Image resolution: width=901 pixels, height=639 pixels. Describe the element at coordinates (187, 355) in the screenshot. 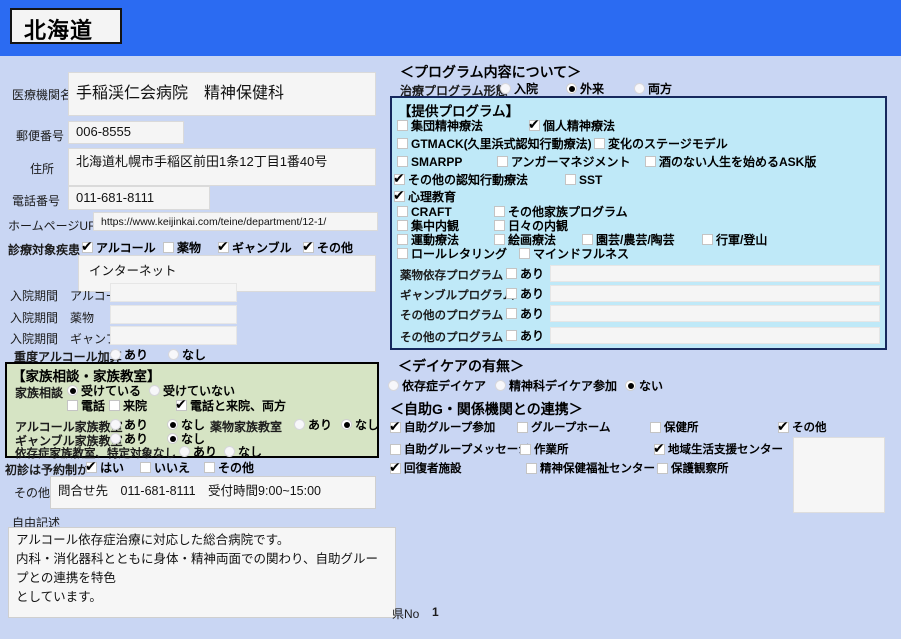

I see `severe-addition-no: なし` at that location.